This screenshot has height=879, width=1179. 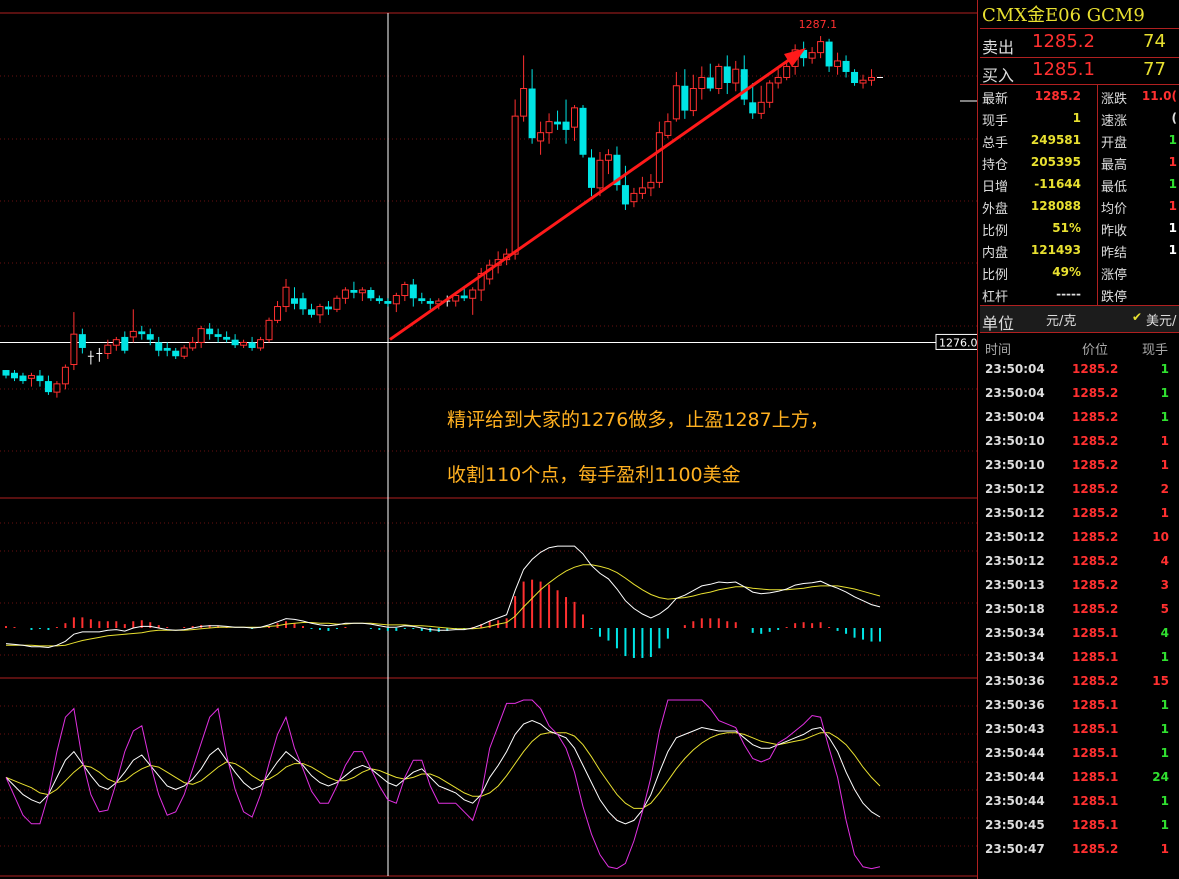 What do you see at coordinates (1114, 231) in the screenshot?
I see `stat-label: 昨收` at bounding box center [1114, 231].